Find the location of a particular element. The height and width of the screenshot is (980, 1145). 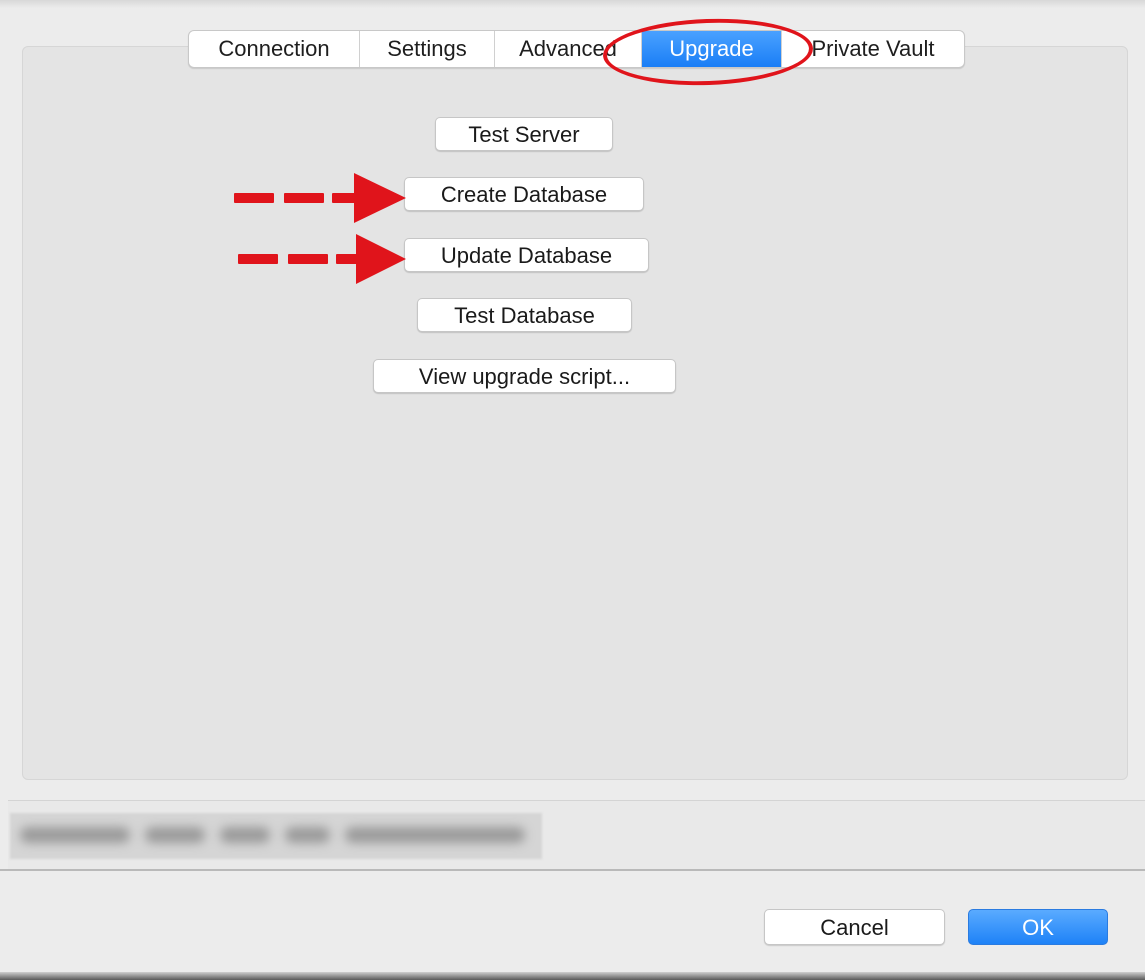

ok-button: OK is located at coordinates (1038, 927).